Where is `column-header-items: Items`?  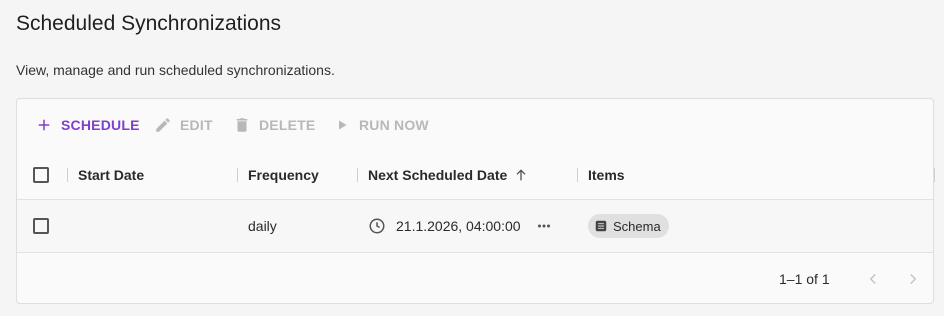 column-header-items: Items is located at coordinates (606, 175).